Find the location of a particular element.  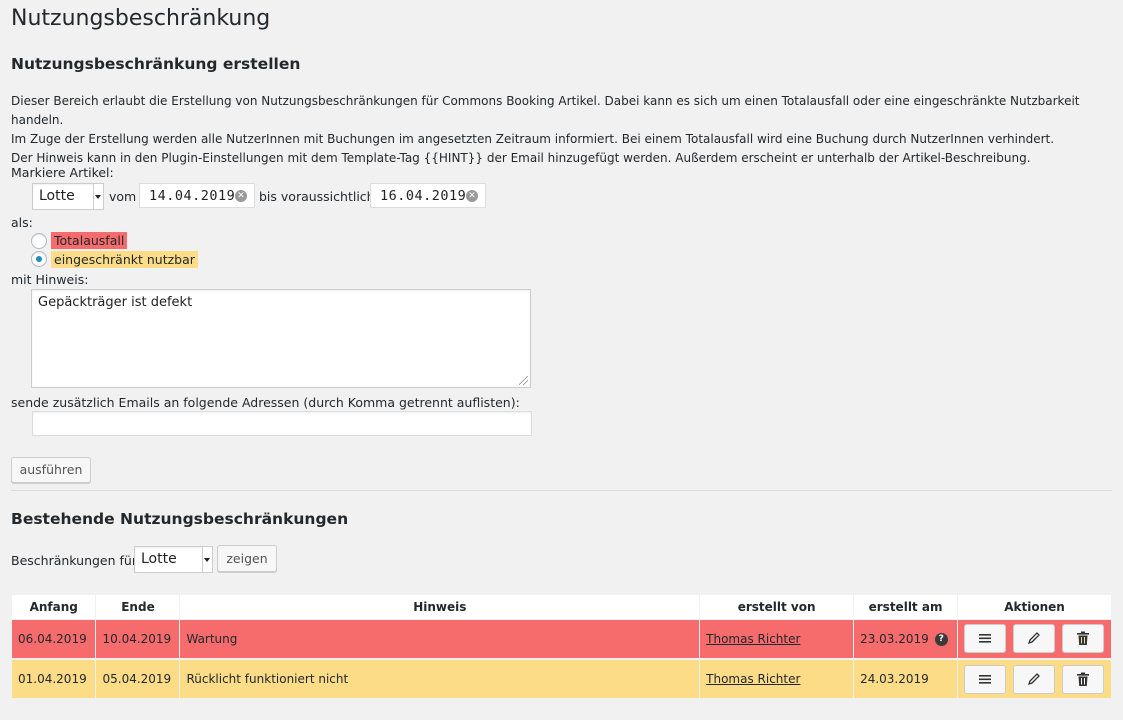

hint-textarea: Gepäckträger ist defekt is located at coordinates (281, 338).